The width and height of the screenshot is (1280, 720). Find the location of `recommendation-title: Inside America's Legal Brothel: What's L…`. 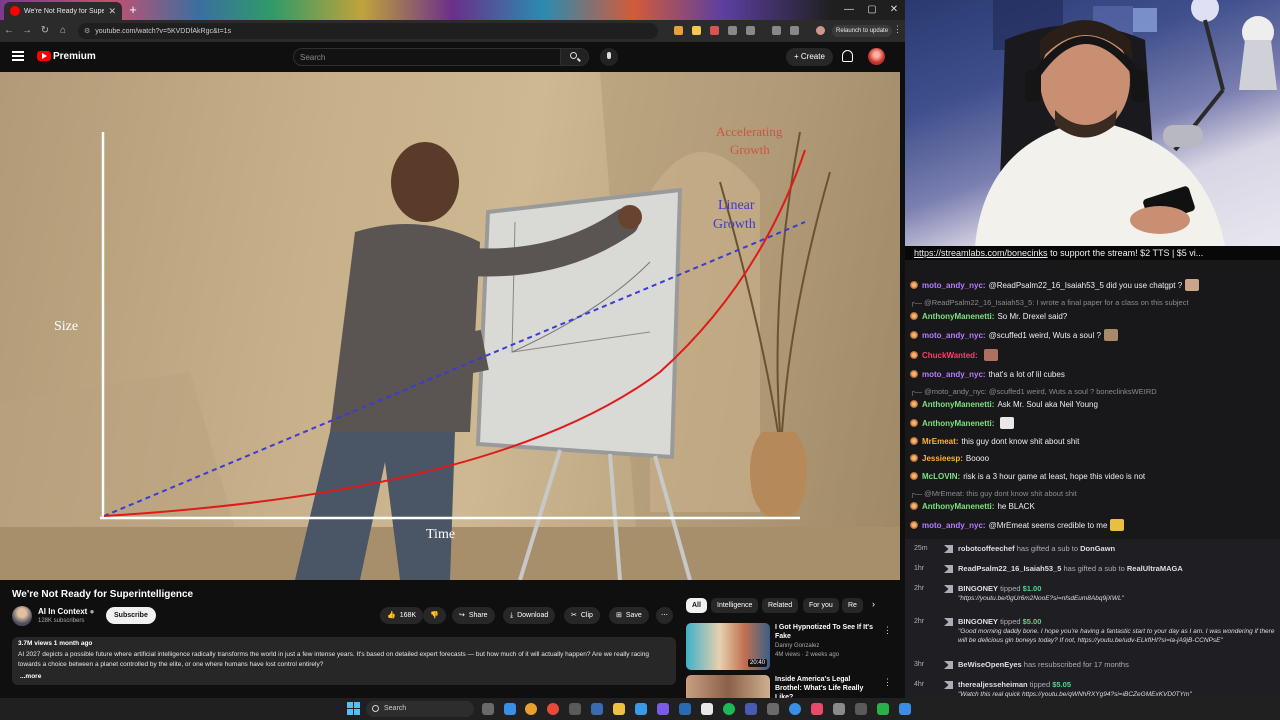

recommendation-title: Inside America's Legal Brothel: What's L… is located at coordinates (827, 686).